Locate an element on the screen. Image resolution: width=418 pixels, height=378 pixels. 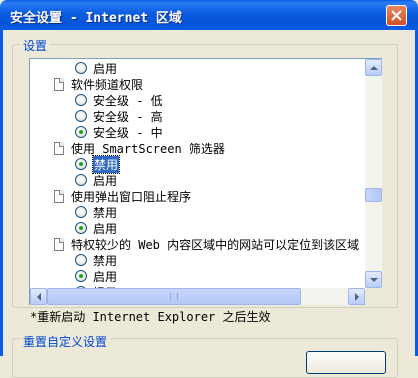
setting-item: 使用弹出窗口阻止程序 is located at coordinates (122, 196).